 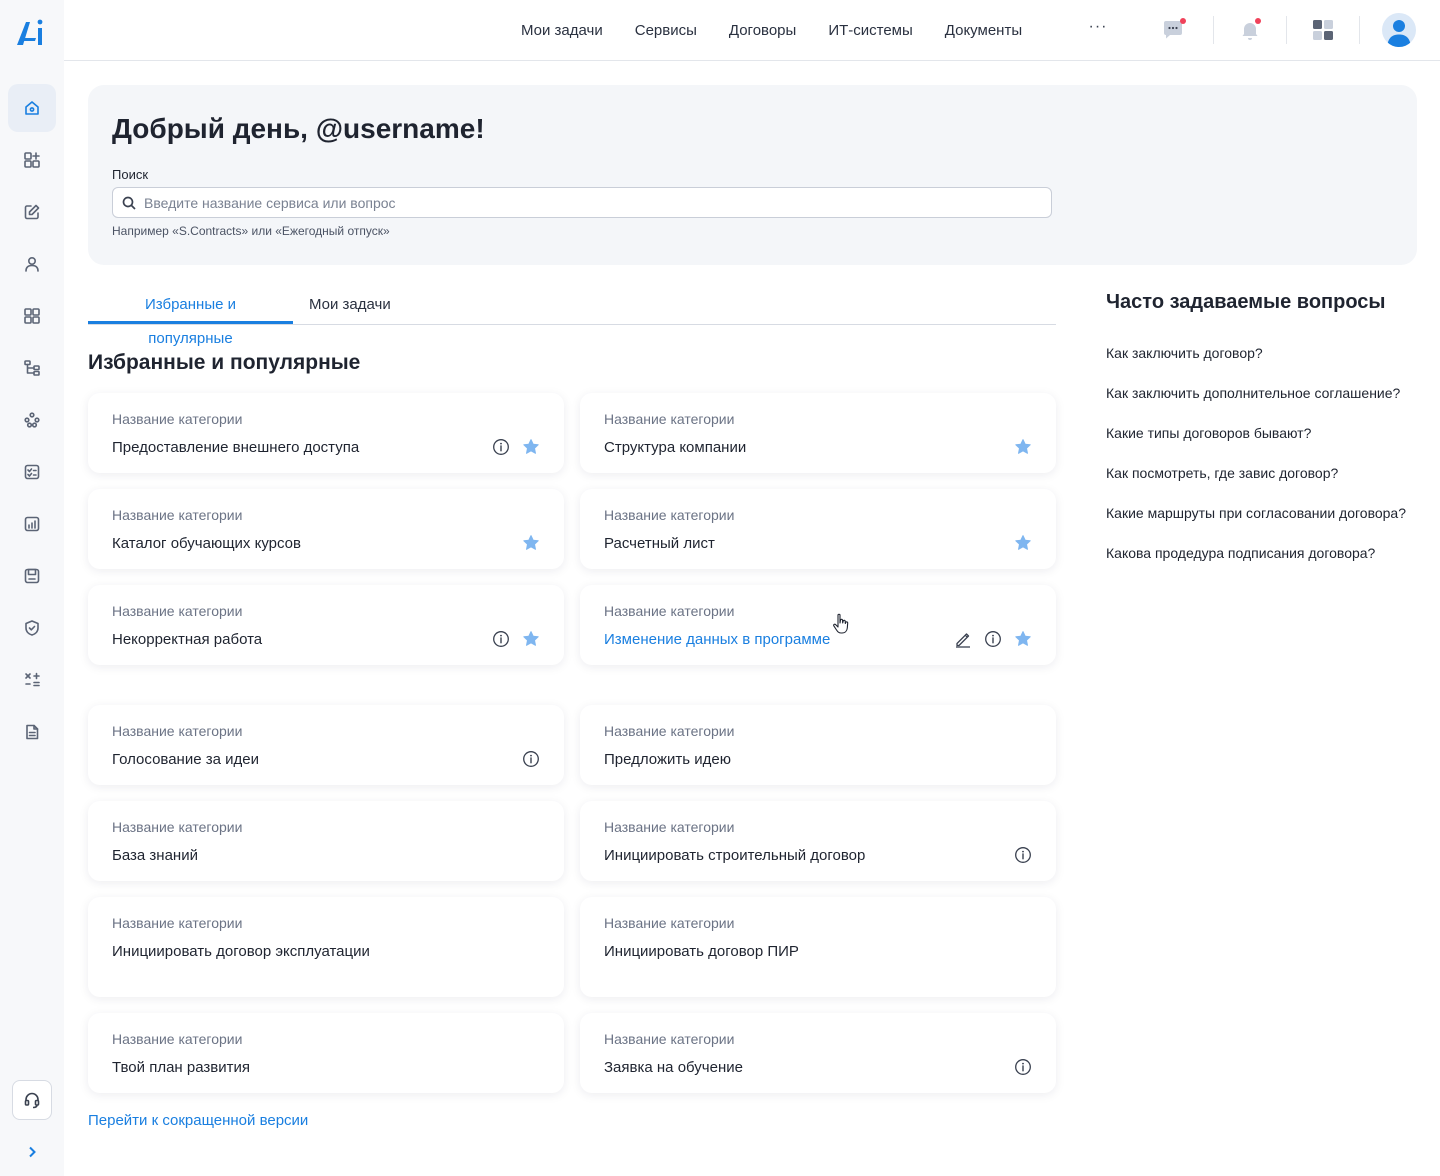 I want to click on headset-icon, so click(x=32, y=1100).